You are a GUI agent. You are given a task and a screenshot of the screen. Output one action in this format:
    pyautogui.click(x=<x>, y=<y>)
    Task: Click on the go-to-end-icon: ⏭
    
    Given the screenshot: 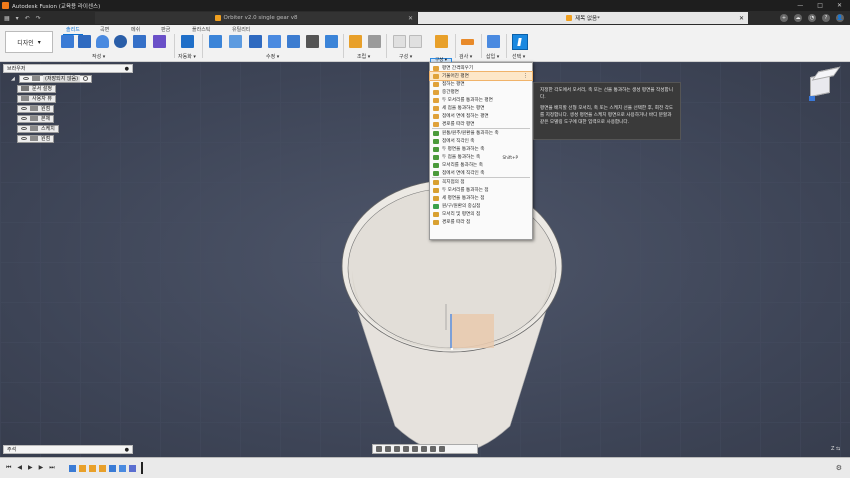 What is the action you would take?
    pyautogui.click(x=51, y=468)
    